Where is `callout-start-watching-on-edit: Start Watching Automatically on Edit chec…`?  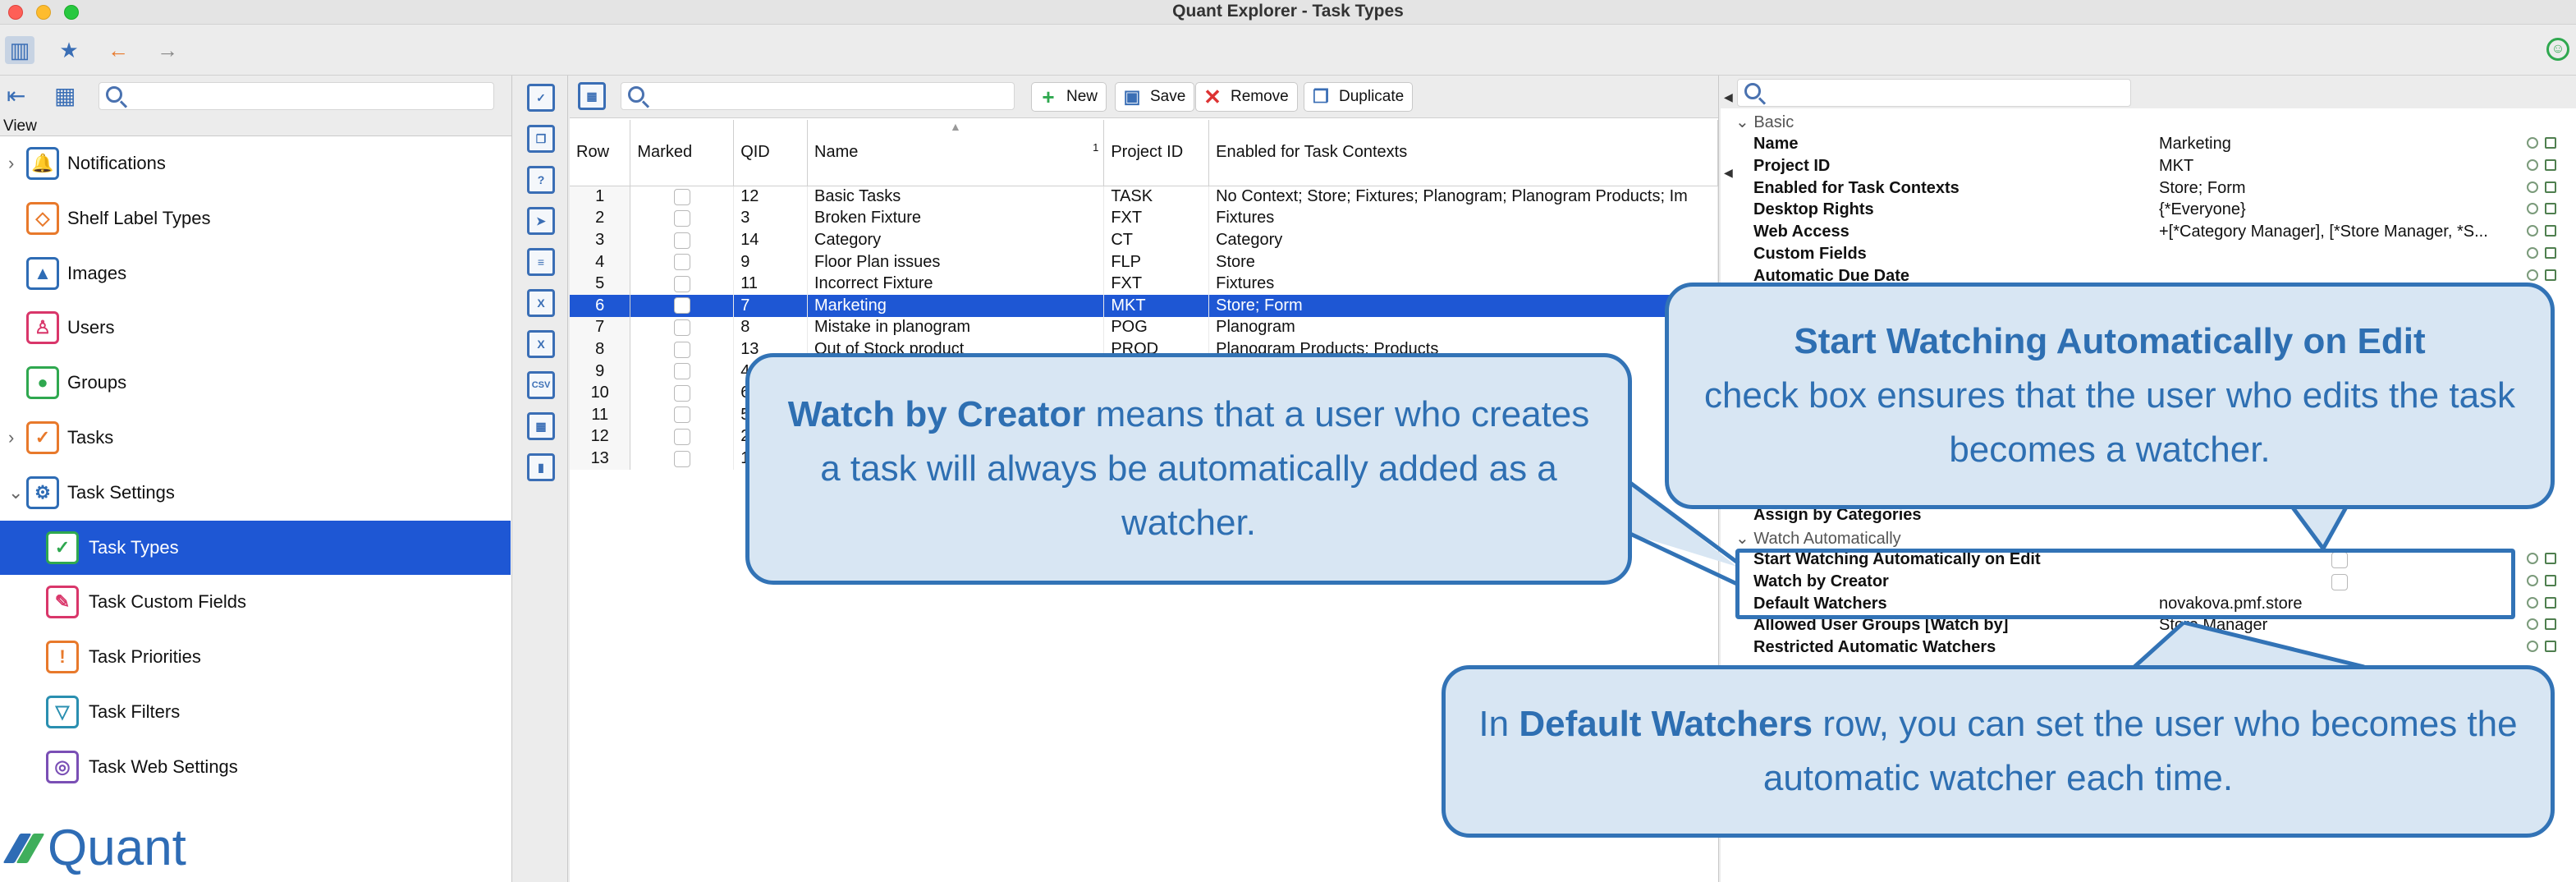
callout-start-watching-on-edit: Start Watching Automatically on Edit chec… is located at coordinates (2110, 396).